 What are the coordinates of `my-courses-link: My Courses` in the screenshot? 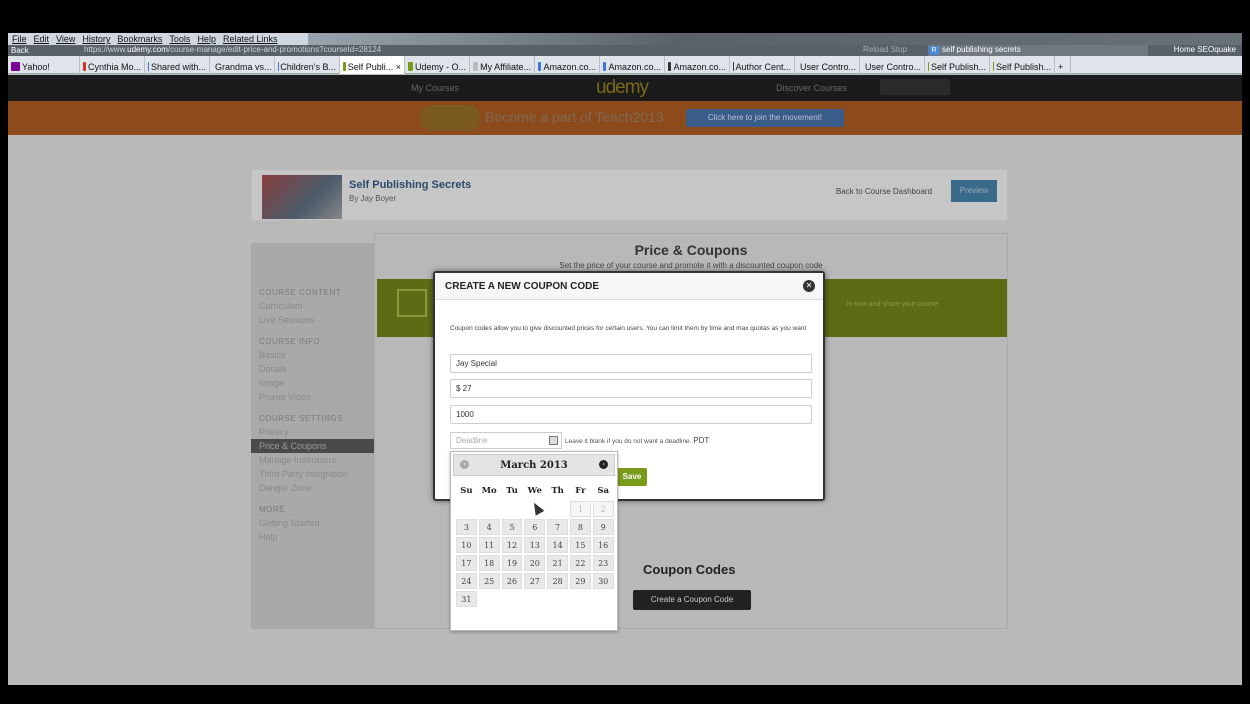 It's located at (435, 88).